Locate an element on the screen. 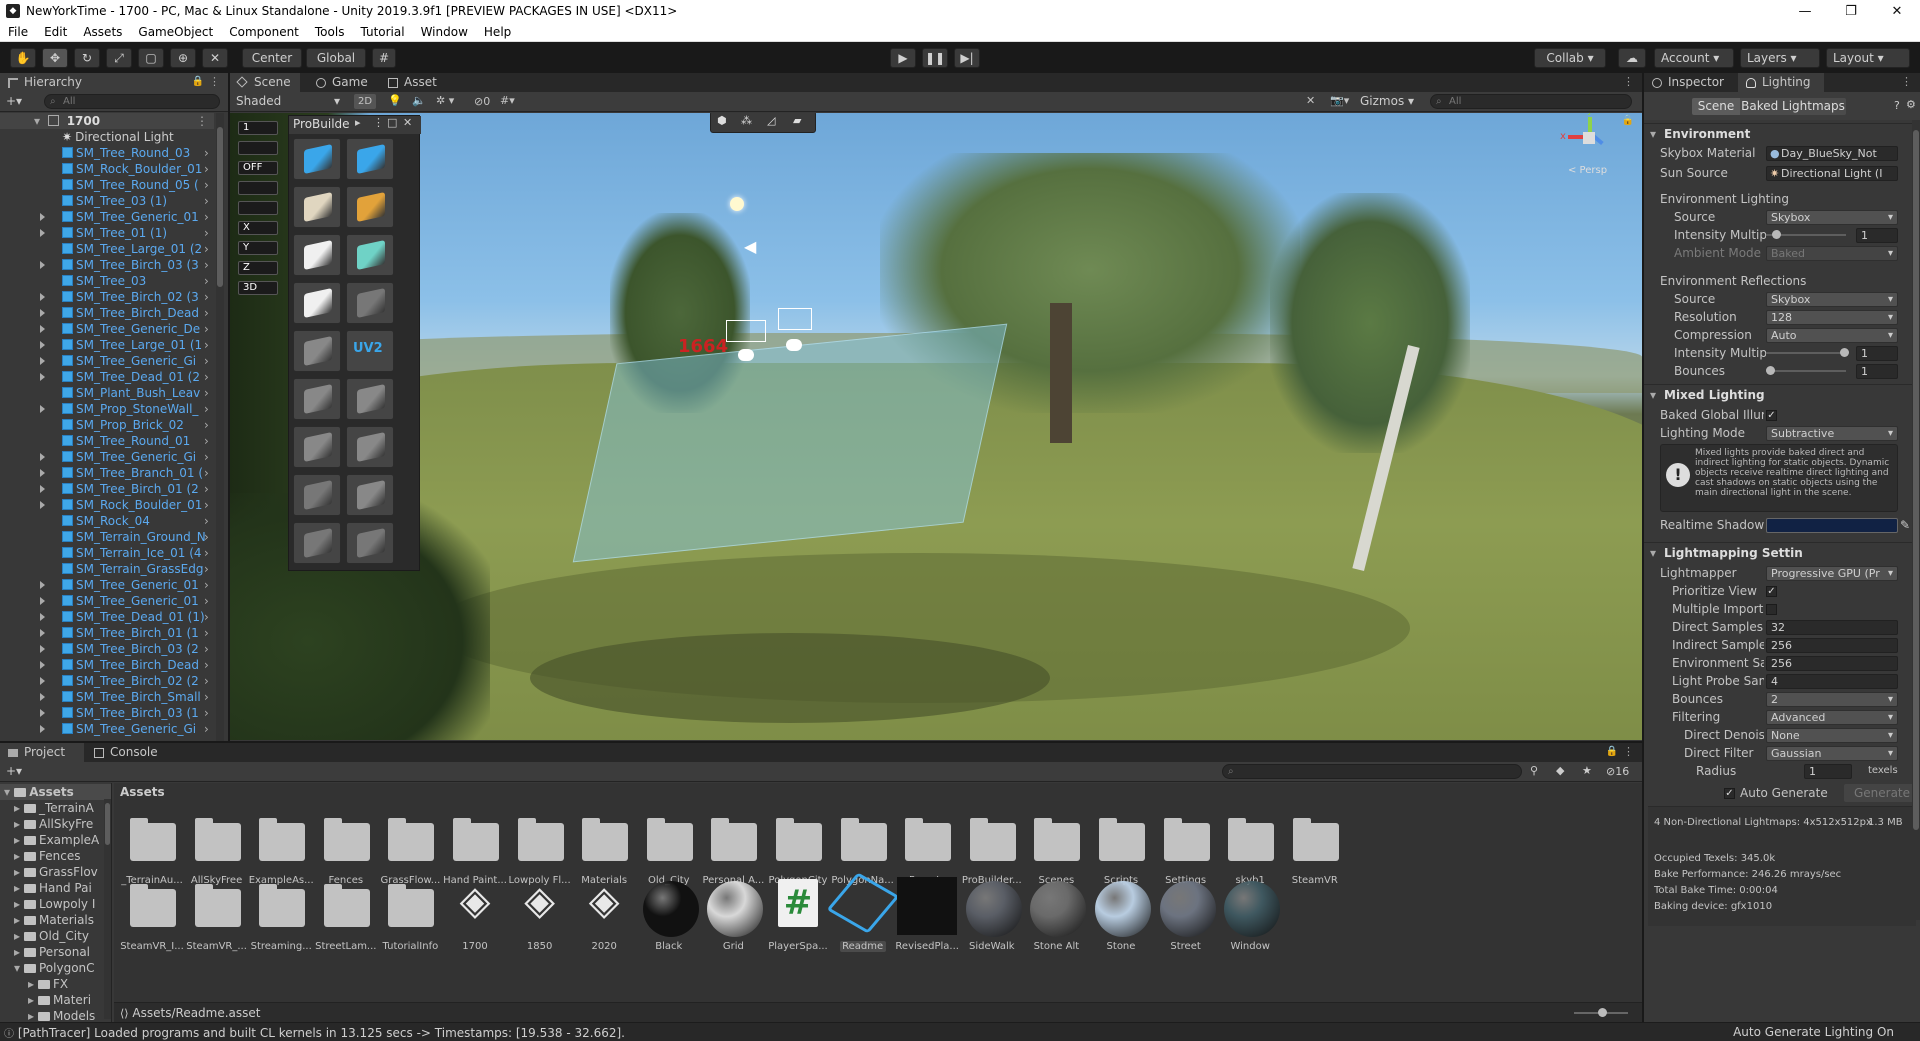  menu-gameobject: GameObject is located at coordinates (175, 32).